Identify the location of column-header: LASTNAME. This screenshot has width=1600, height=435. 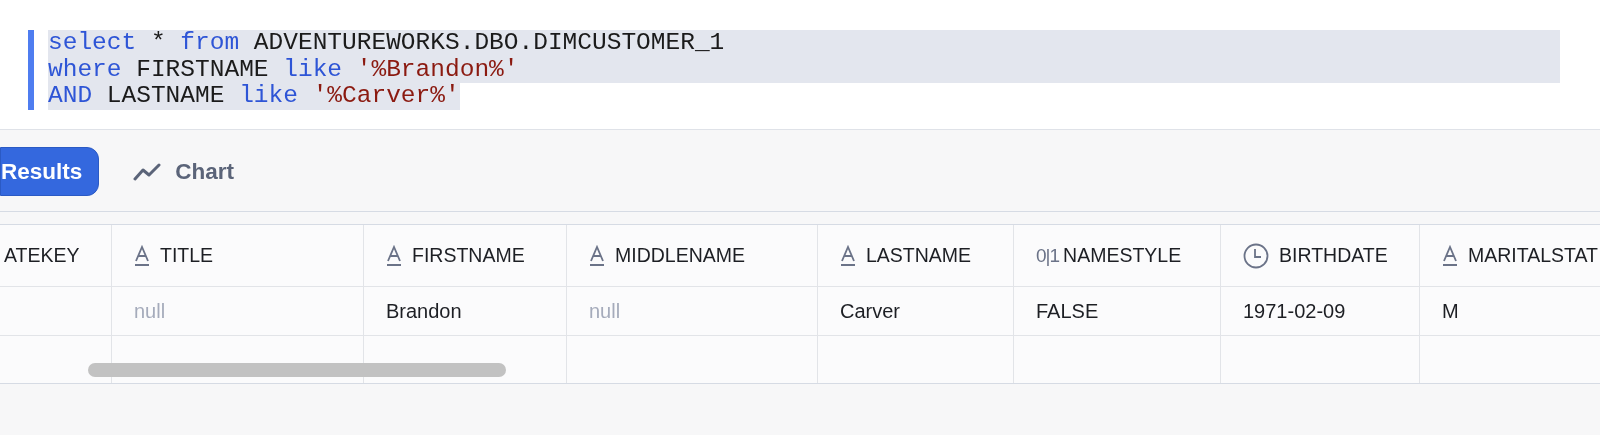
(919, 255).